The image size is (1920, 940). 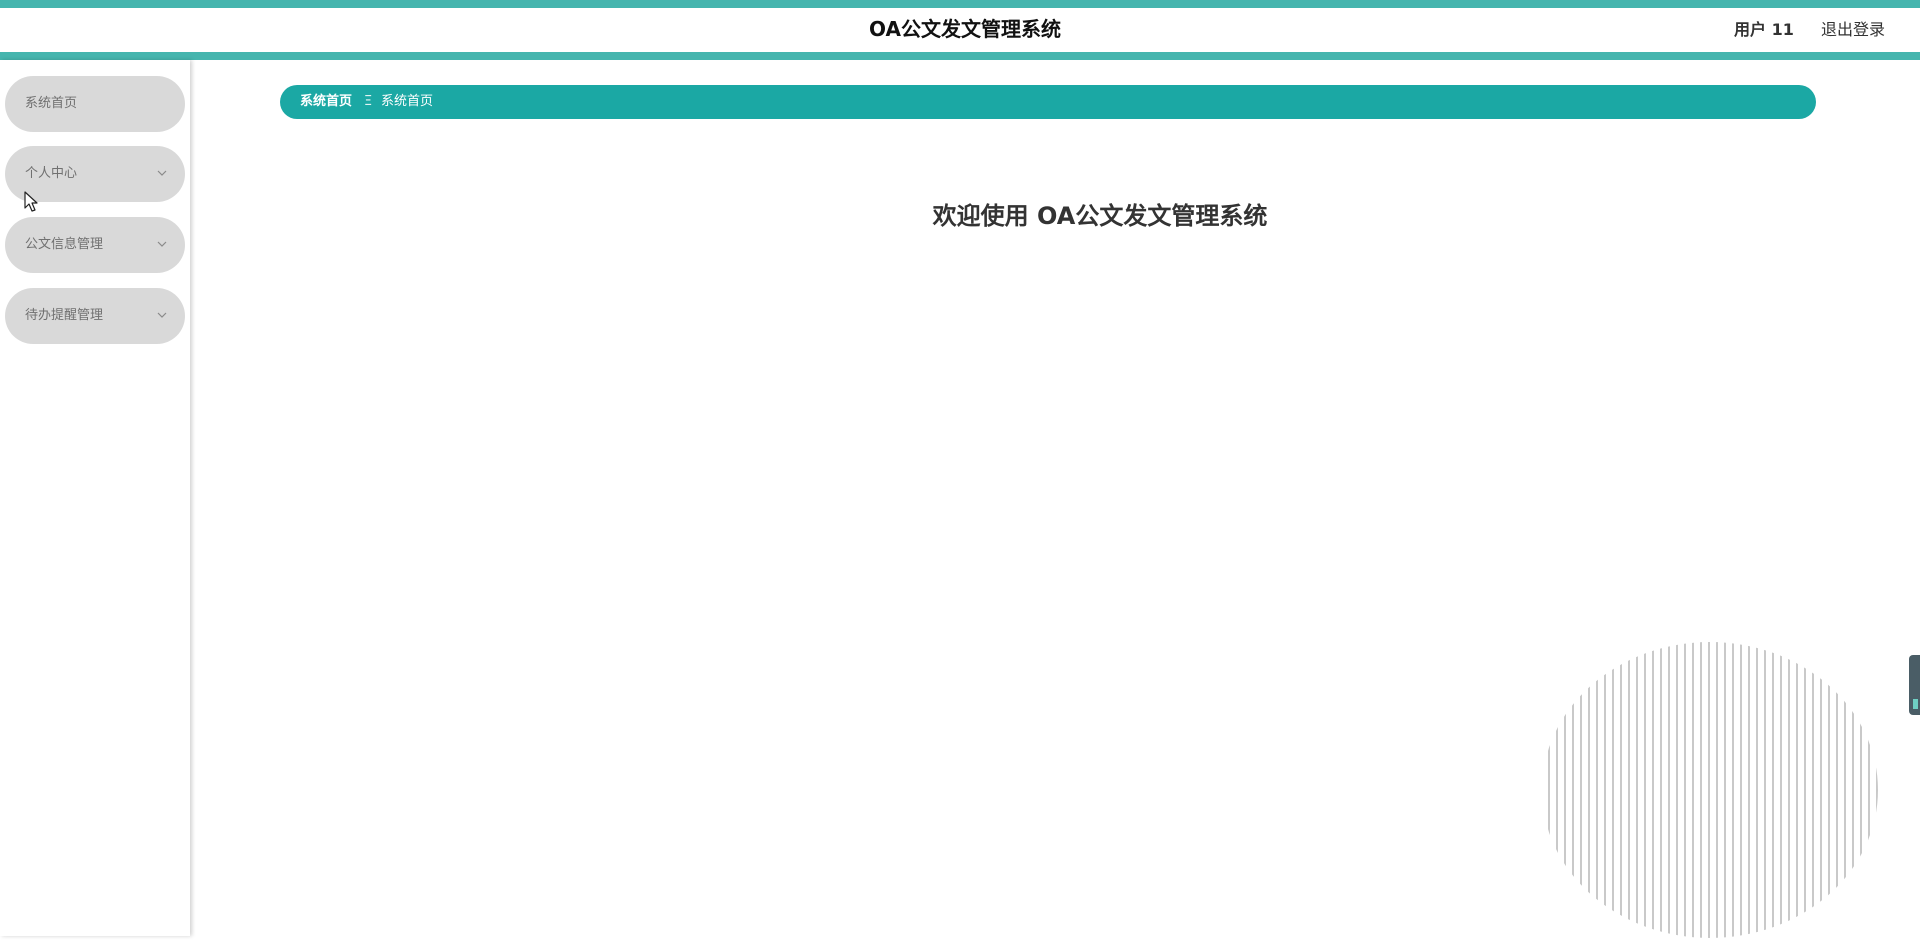 I want to click on sidebar-item-document-management: 公文信息管理, so click(x=95, y=245).